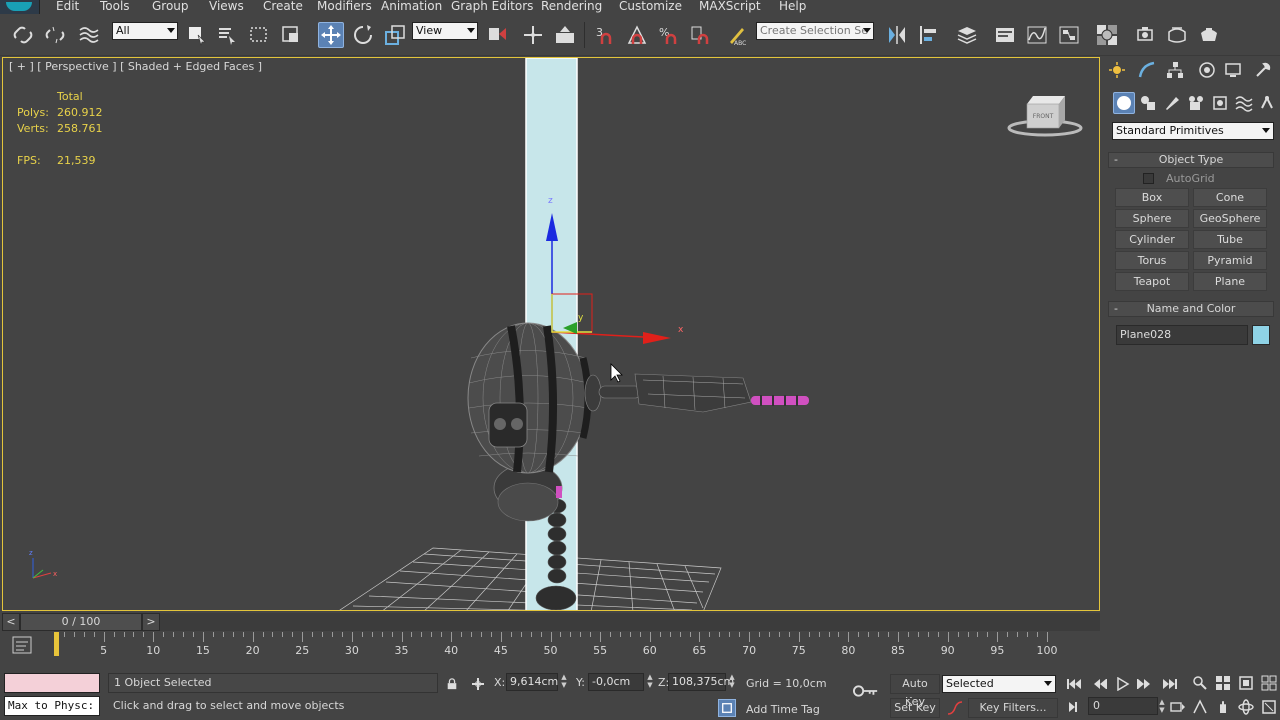 This screenshot has height=720, width=1280. I want to click on key-mode-dropdown: Selected, so click(999, 684).